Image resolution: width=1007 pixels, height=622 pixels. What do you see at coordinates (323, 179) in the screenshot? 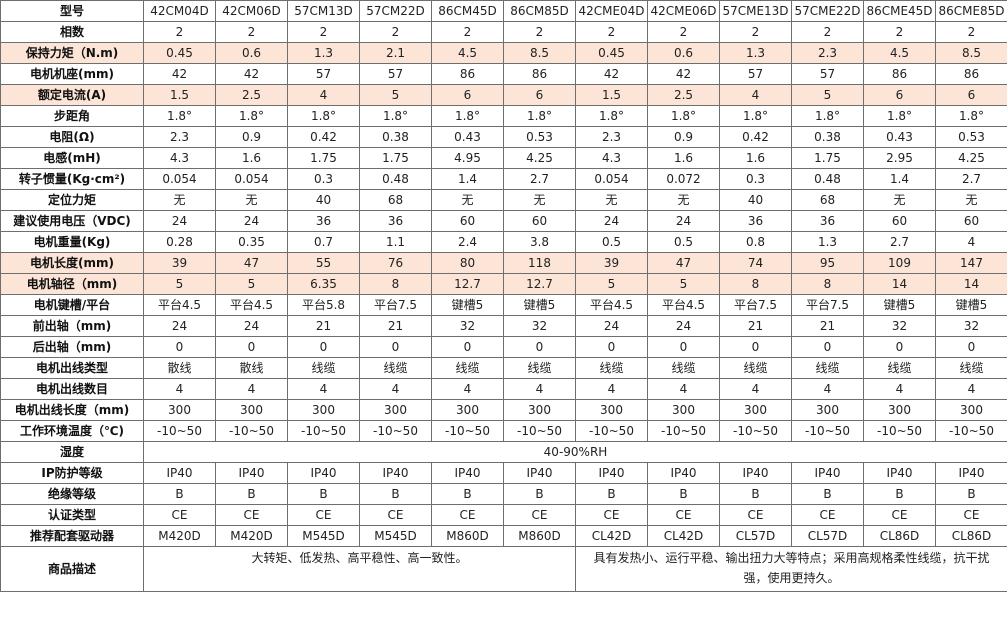
I see `value-cell: 0.3` at bounding box center [323, 179].